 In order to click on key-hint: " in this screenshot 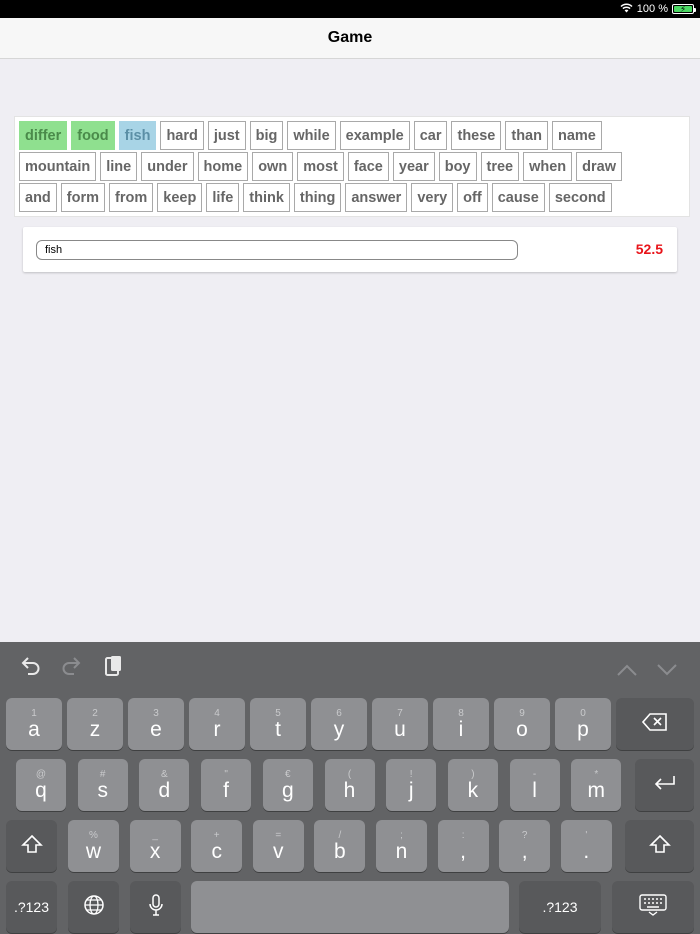, I will do `click(226, 774)`.